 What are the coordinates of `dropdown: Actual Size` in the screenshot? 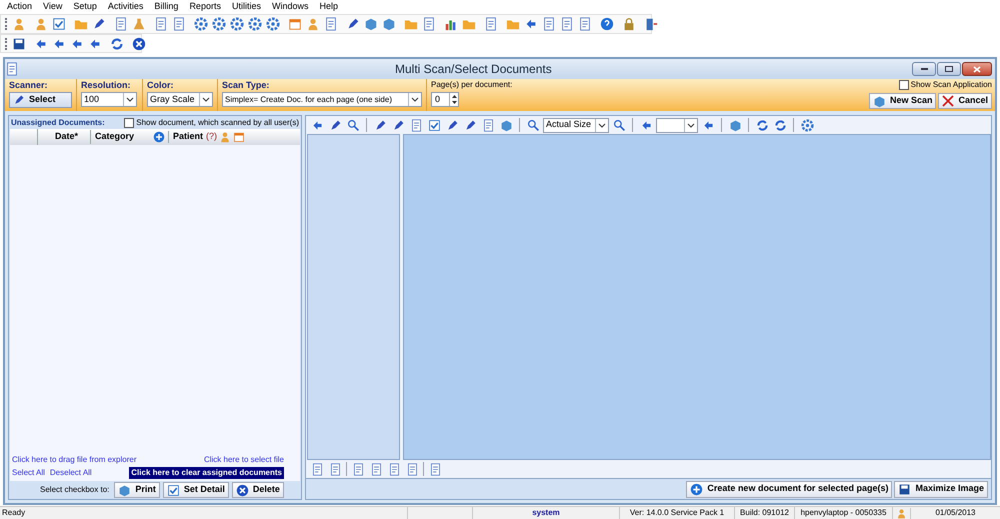 It's located at (576, 125).